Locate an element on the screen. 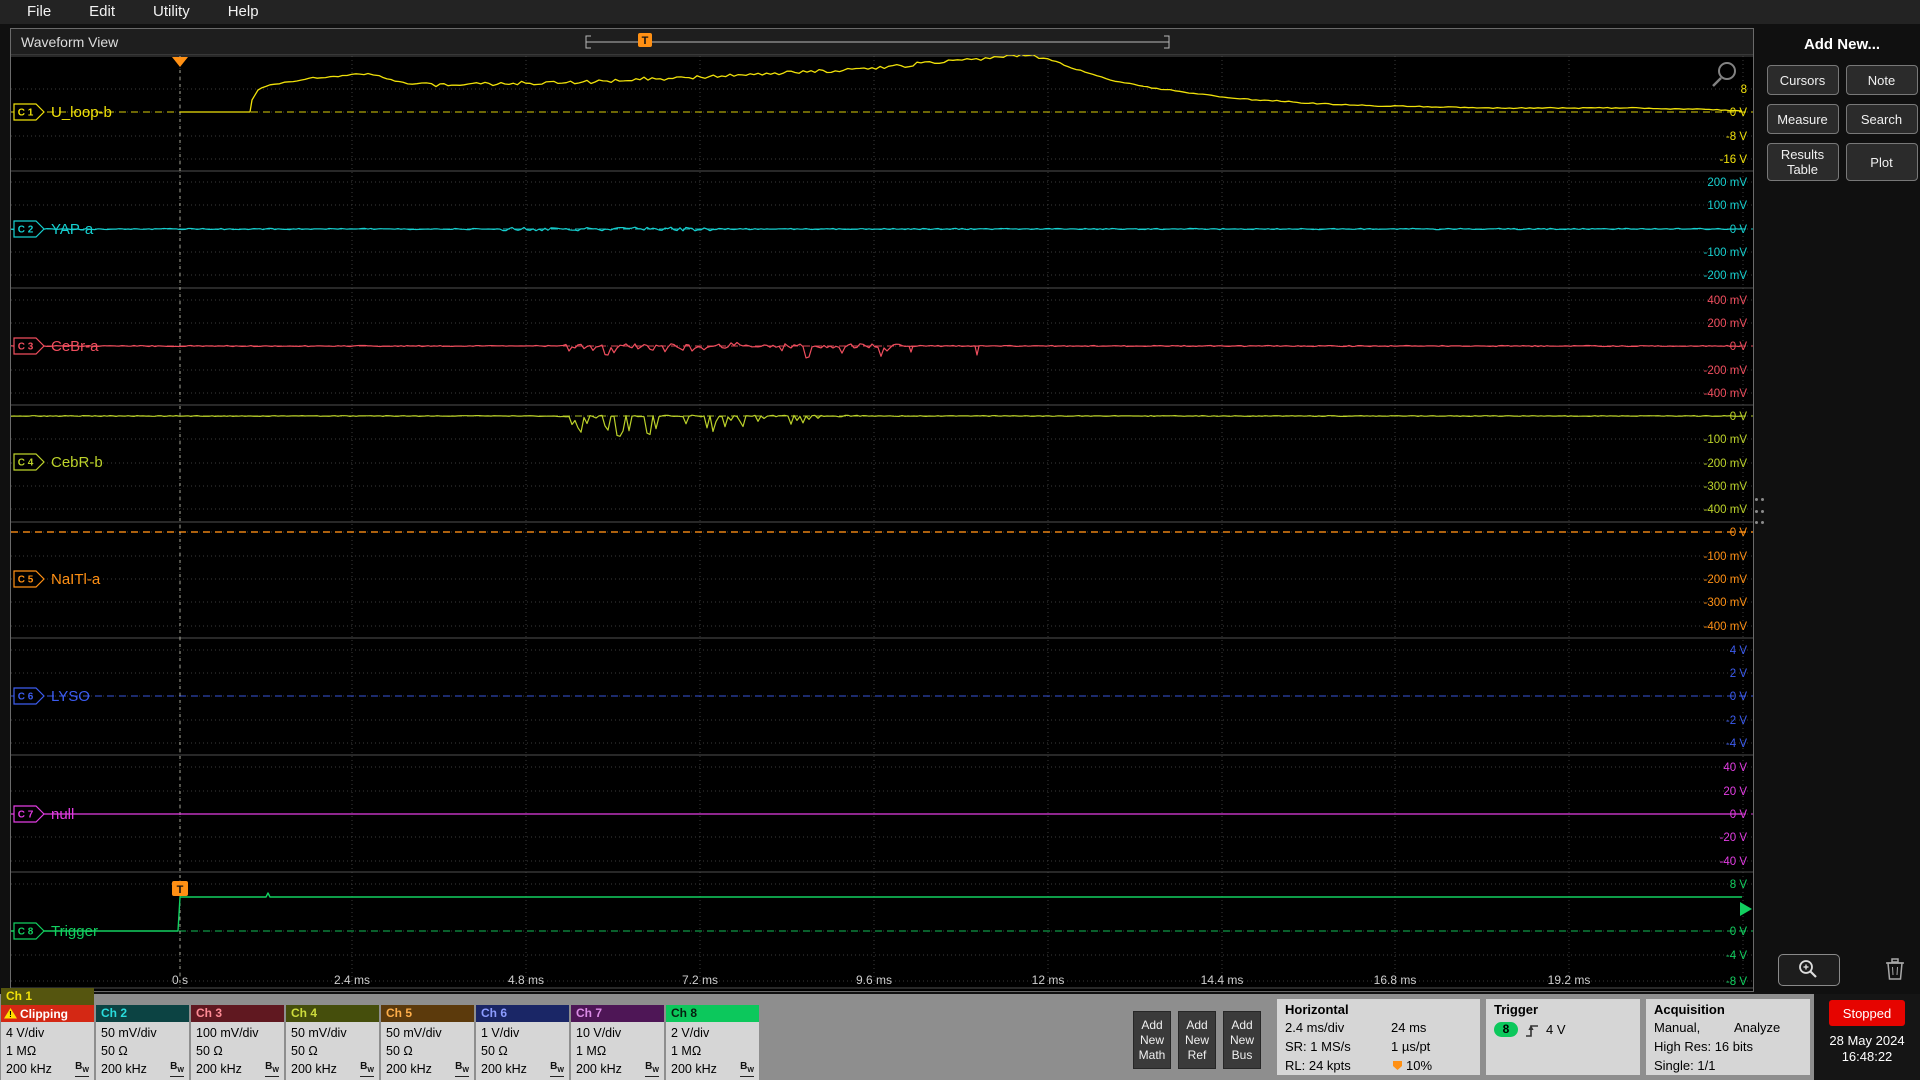 Image resolution: width=1920 pixels, height=1080 pixels. axis-label: 400 mV is located at coordinates (1727, 301).